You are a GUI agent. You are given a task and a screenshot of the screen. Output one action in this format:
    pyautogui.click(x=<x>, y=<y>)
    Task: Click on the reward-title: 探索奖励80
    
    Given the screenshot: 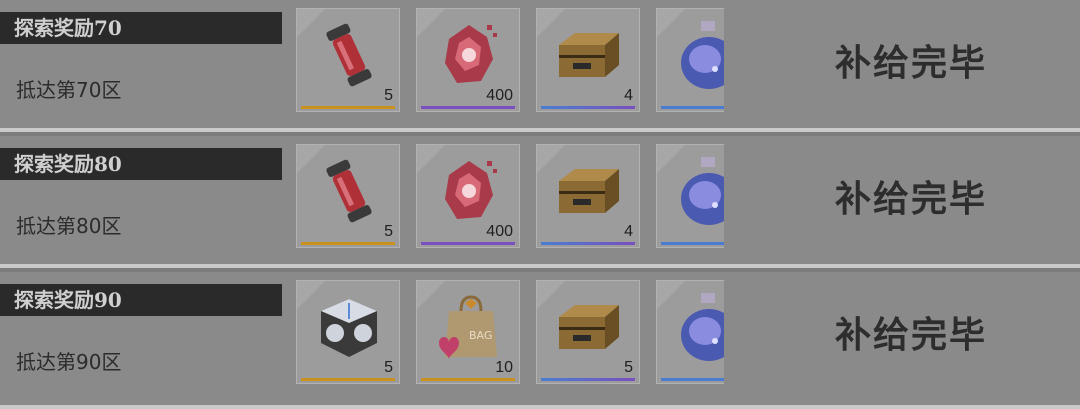 What is the action you would take?
    pyautogui.click(x=141, y=164)
    